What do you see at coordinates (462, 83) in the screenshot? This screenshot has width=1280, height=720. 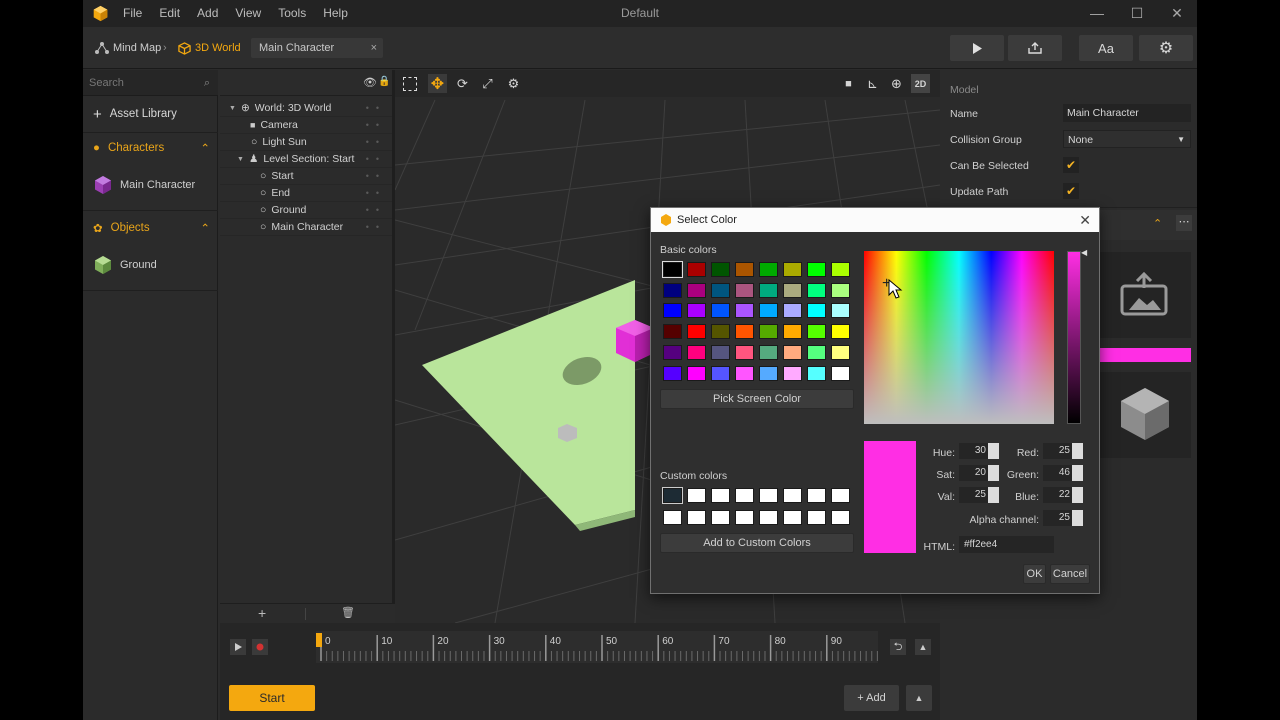 I see `rotate-tool-button: ⟳` at bounding box center [462, 83].